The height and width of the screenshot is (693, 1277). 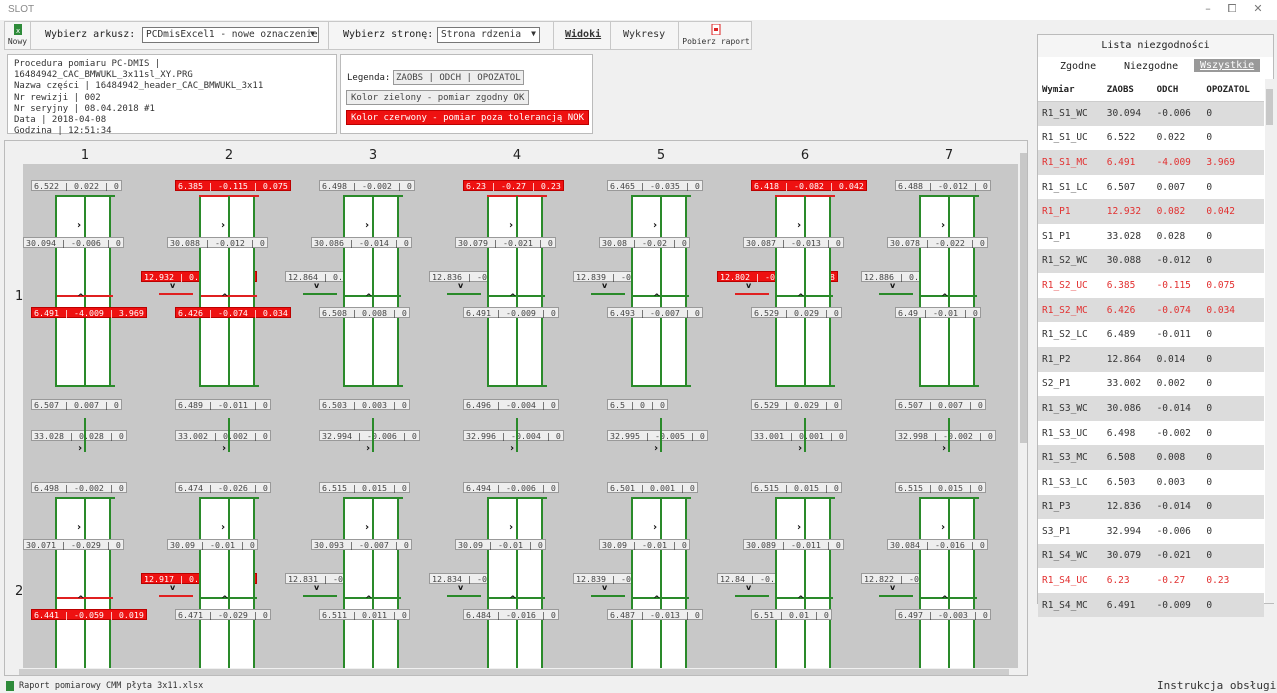 What do you see at coordinates (938, 312) in the screenshot?
I see `middle-cap-value: 6.49 | -0.01 | 0` at bounding box center [938, 312].